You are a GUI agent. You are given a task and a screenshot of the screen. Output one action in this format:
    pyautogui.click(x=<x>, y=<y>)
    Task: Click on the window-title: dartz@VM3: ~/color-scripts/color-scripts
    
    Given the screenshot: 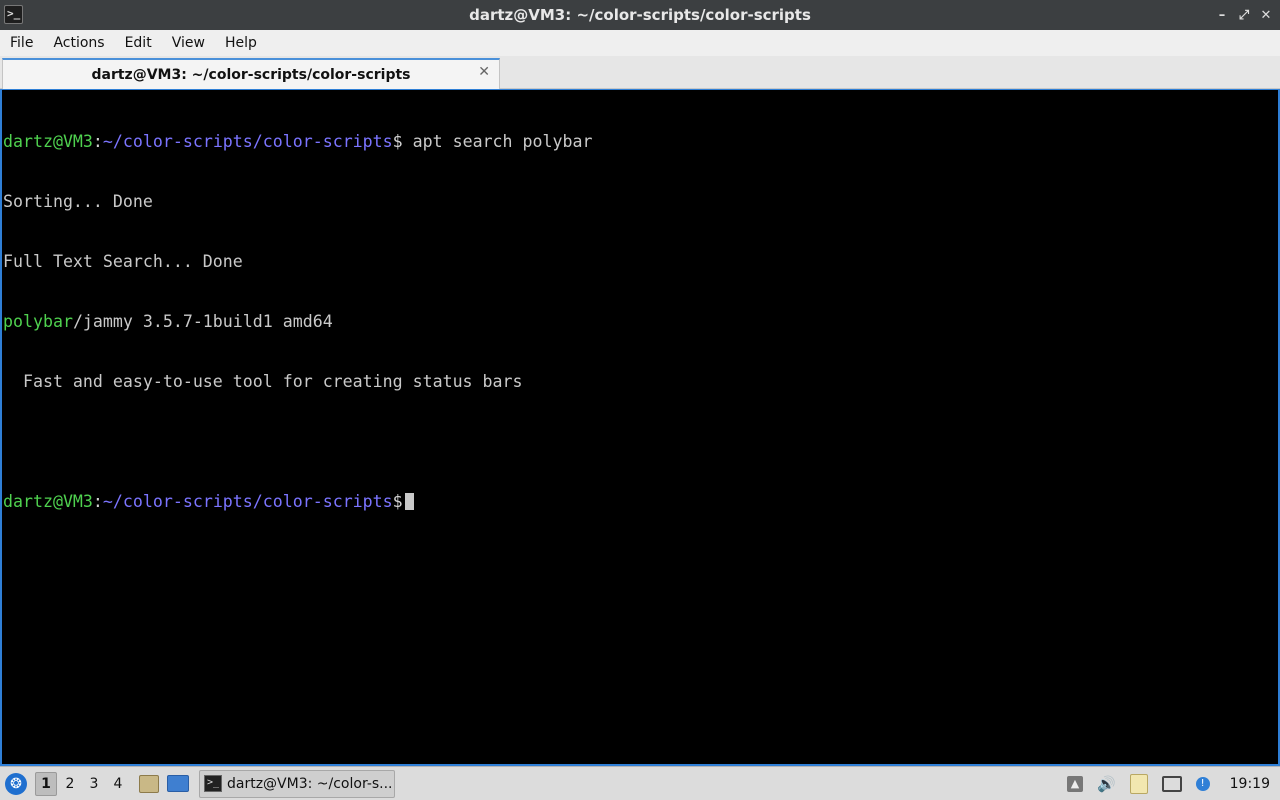 What is the action you would take?
    pyautogui.click(x=640, y=15)
    